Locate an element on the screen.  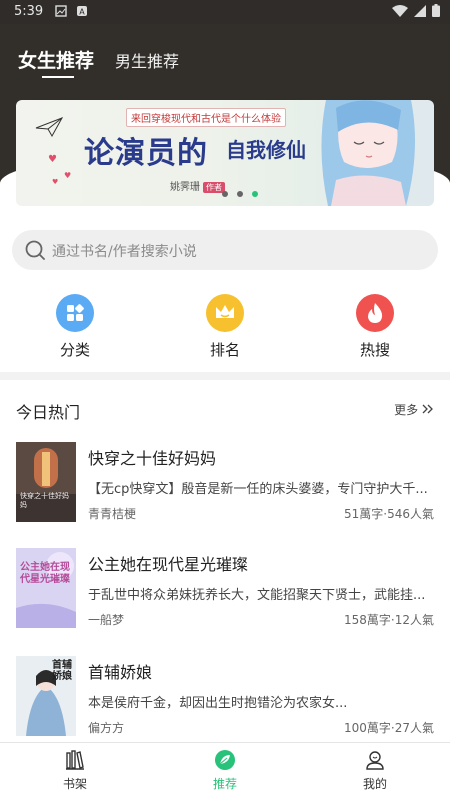
signal-icon is located at coordinates (420, 10).